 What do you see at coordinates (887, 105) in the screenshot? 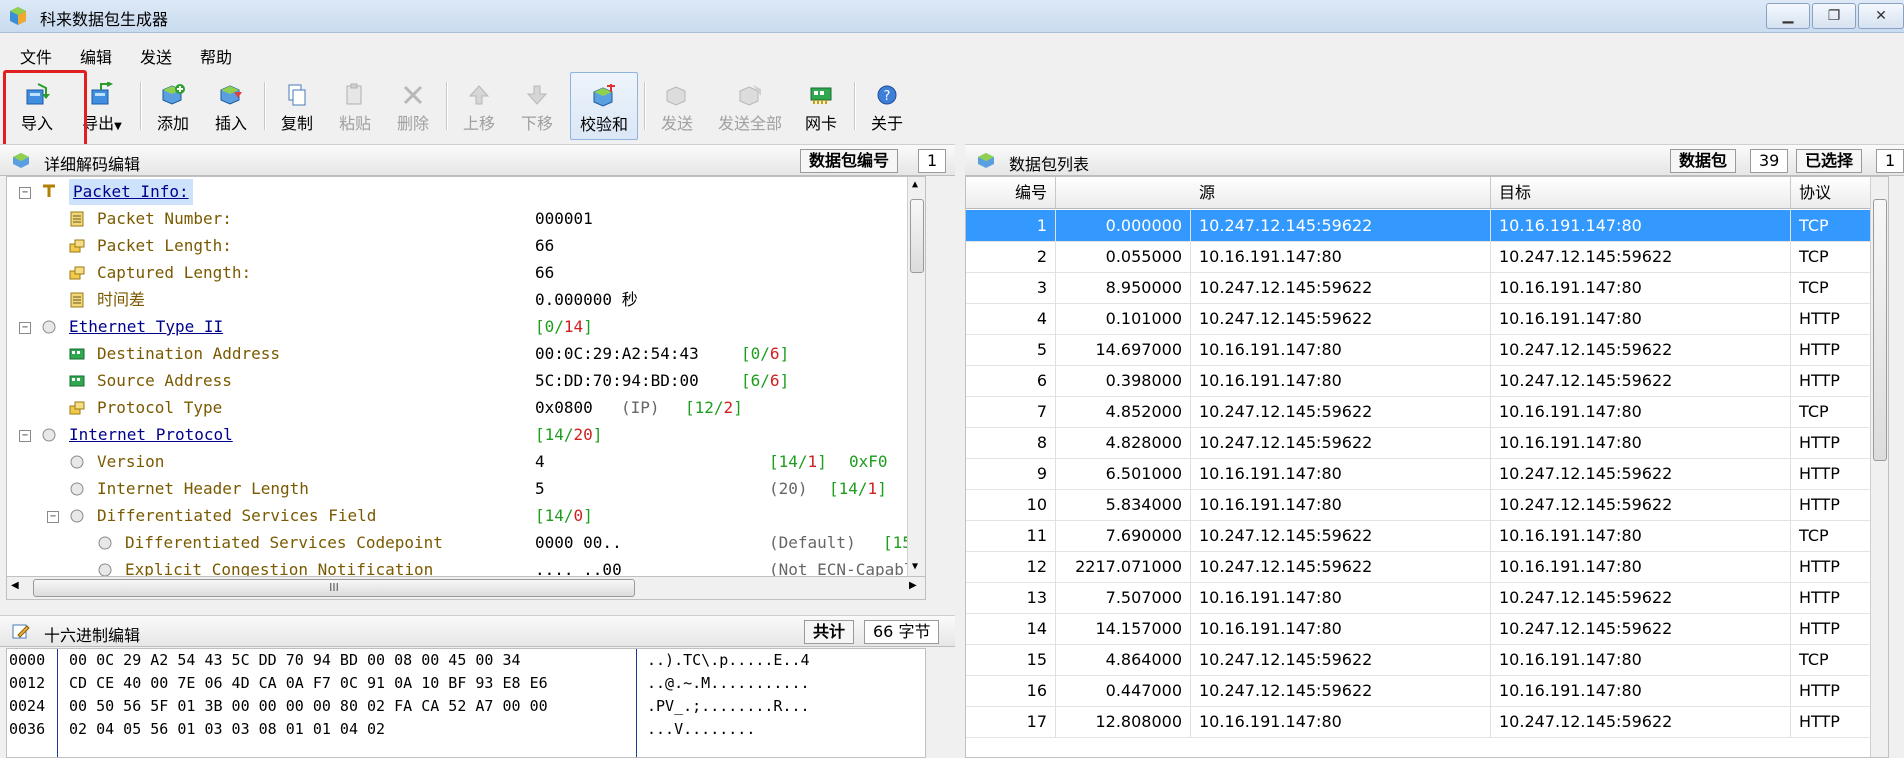
I see `about-button: ? 关于` at bounding box center [887, 105].